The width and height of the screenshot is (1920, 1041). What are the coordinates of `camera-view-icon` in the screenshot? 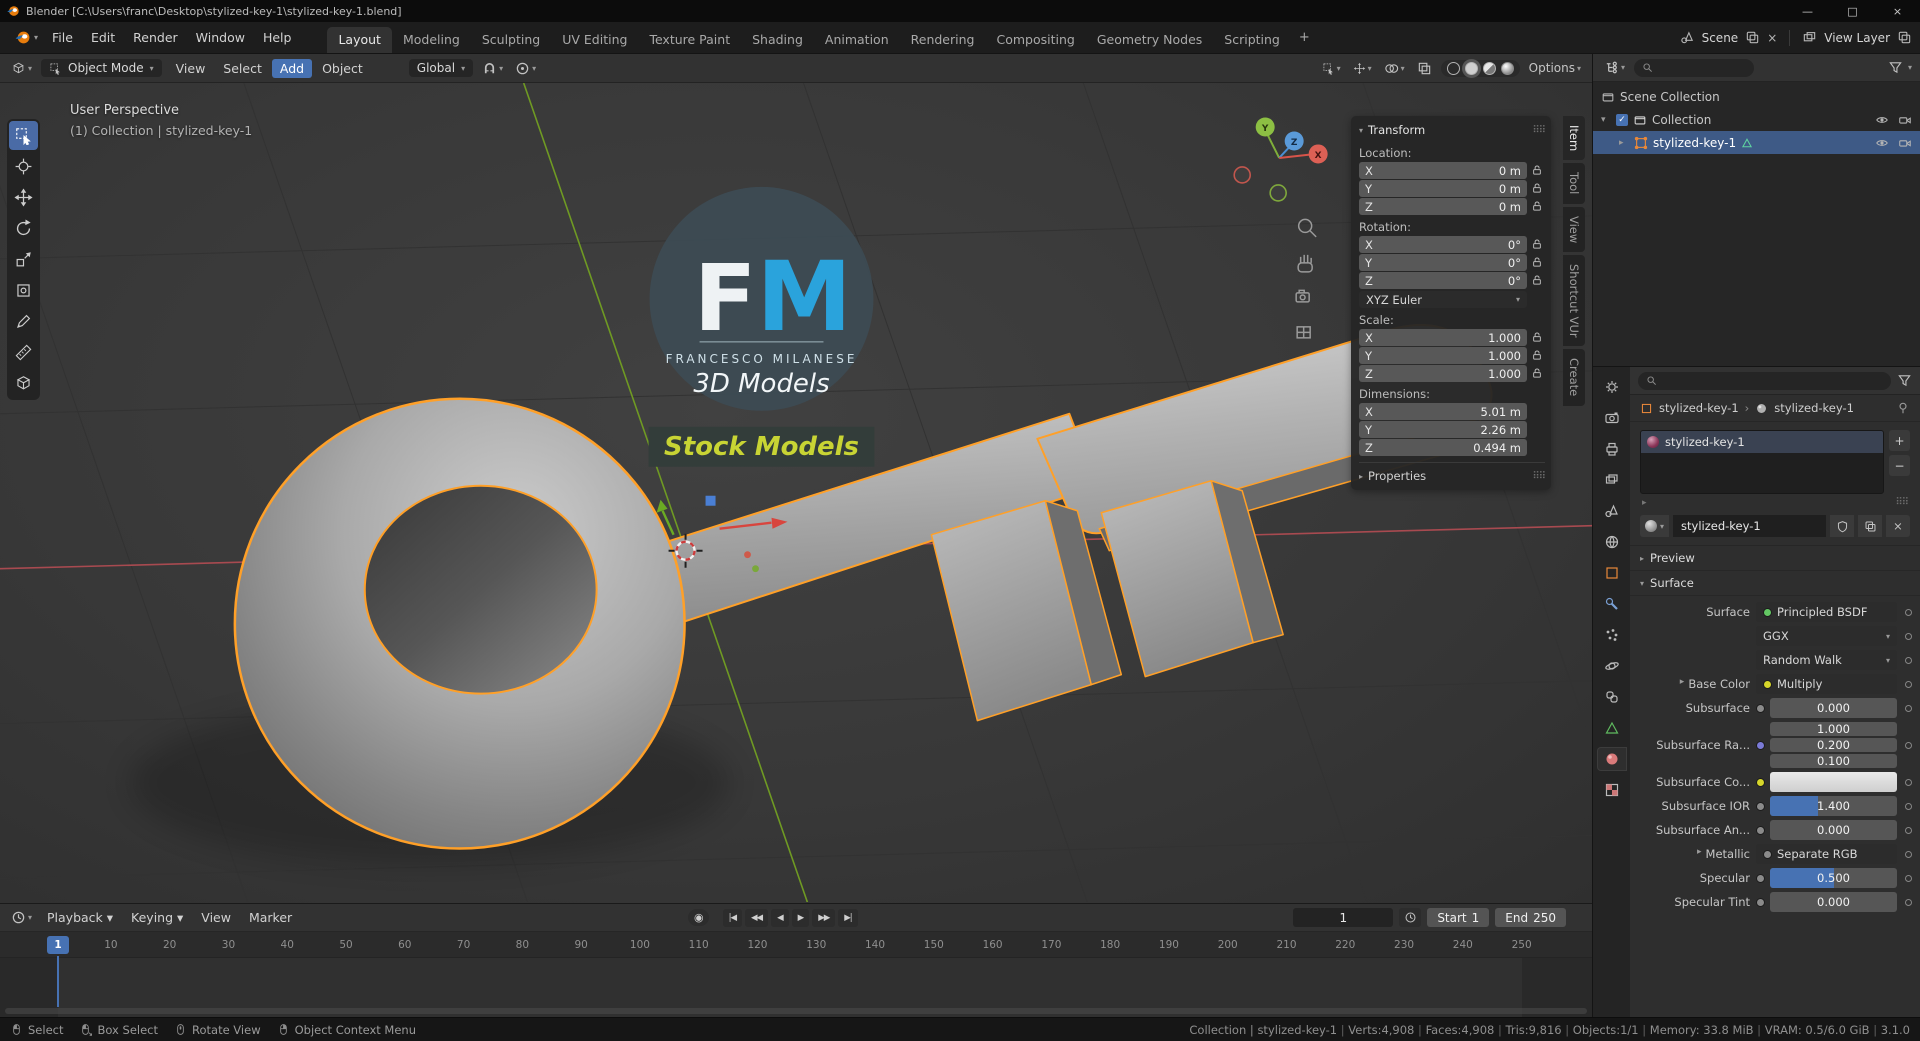 It's located at (1302, 296).